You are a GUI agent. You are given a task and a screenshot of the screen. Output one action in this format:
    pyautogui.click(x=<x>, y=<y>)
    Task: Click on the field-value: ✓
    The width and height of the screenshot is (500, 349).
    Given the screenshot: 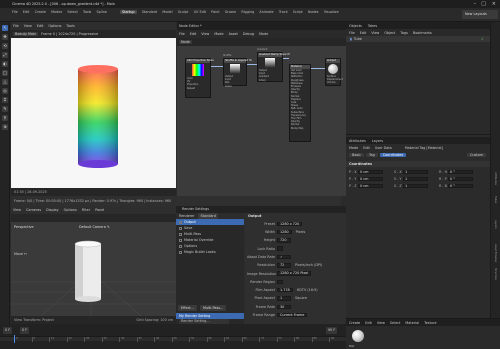 What is the action you would take?
    pyautogui.click(x=284, y=257)
    